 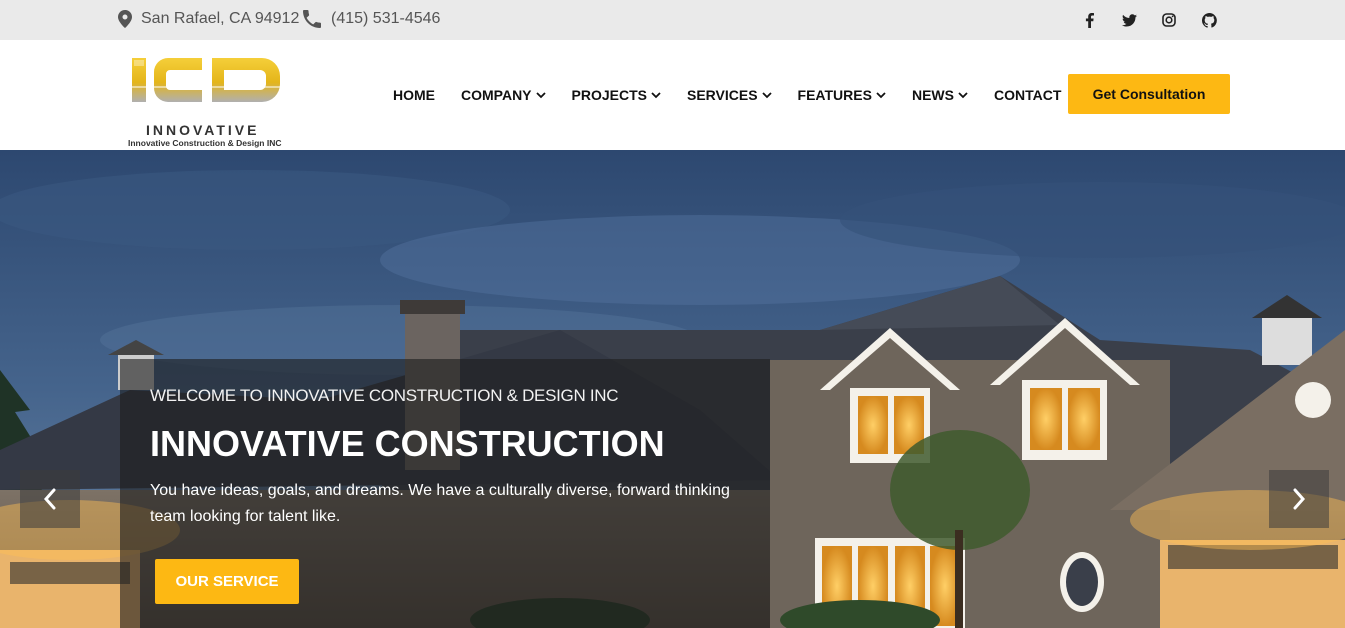 What do you see at coordinates (722, 95) in the screenshot?
I see `nav-services-label: SERVICES` at bounding box center [722, 95].